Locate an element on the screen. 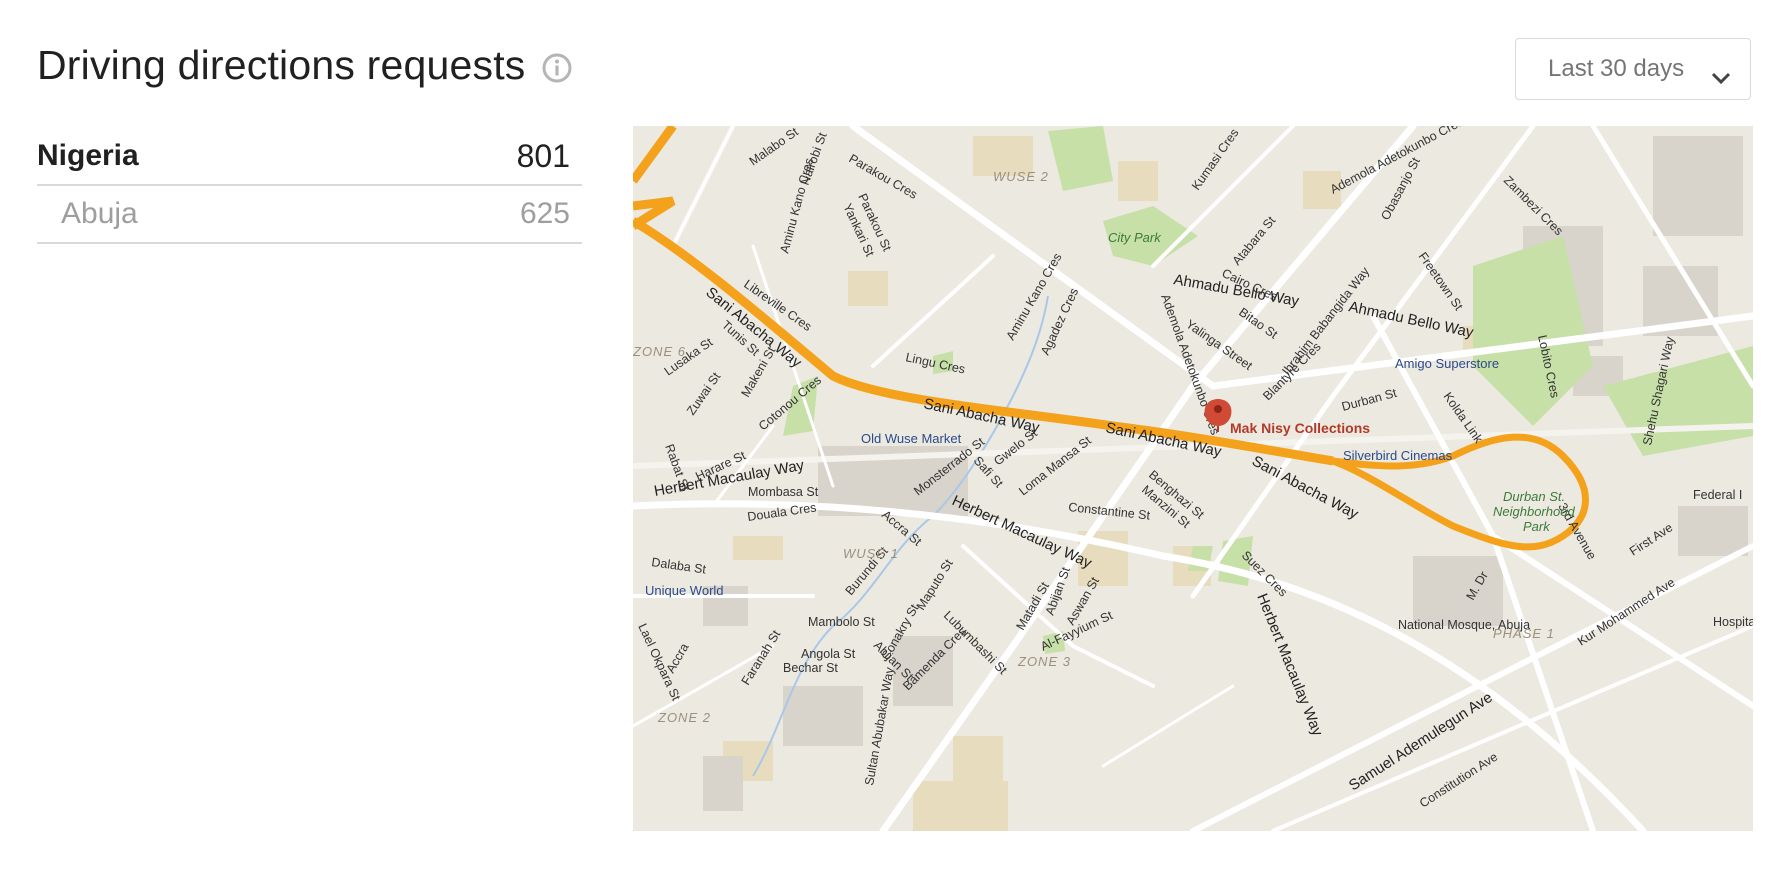 Image resolution: width=1790 pixels, height=882 pixels. poi-label: Hospital is located at coordinates (1733, 622).